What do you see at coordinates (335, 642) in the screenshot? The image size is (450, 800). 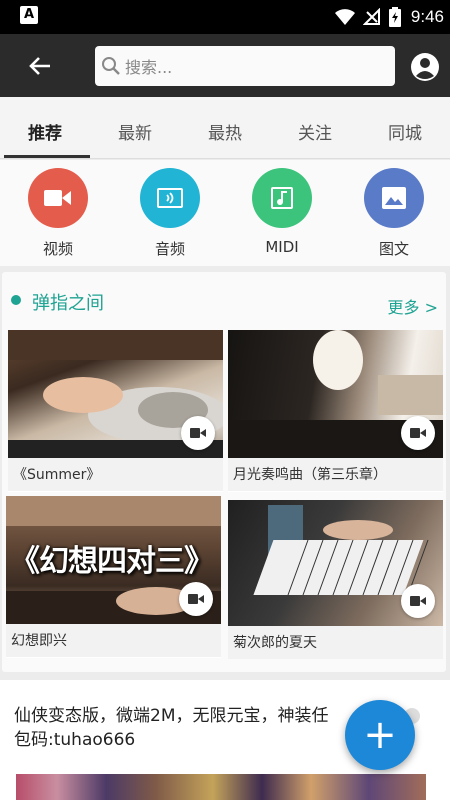 I see `video-caption: 菊次郎的夏天` at bounding box center [335, 642].